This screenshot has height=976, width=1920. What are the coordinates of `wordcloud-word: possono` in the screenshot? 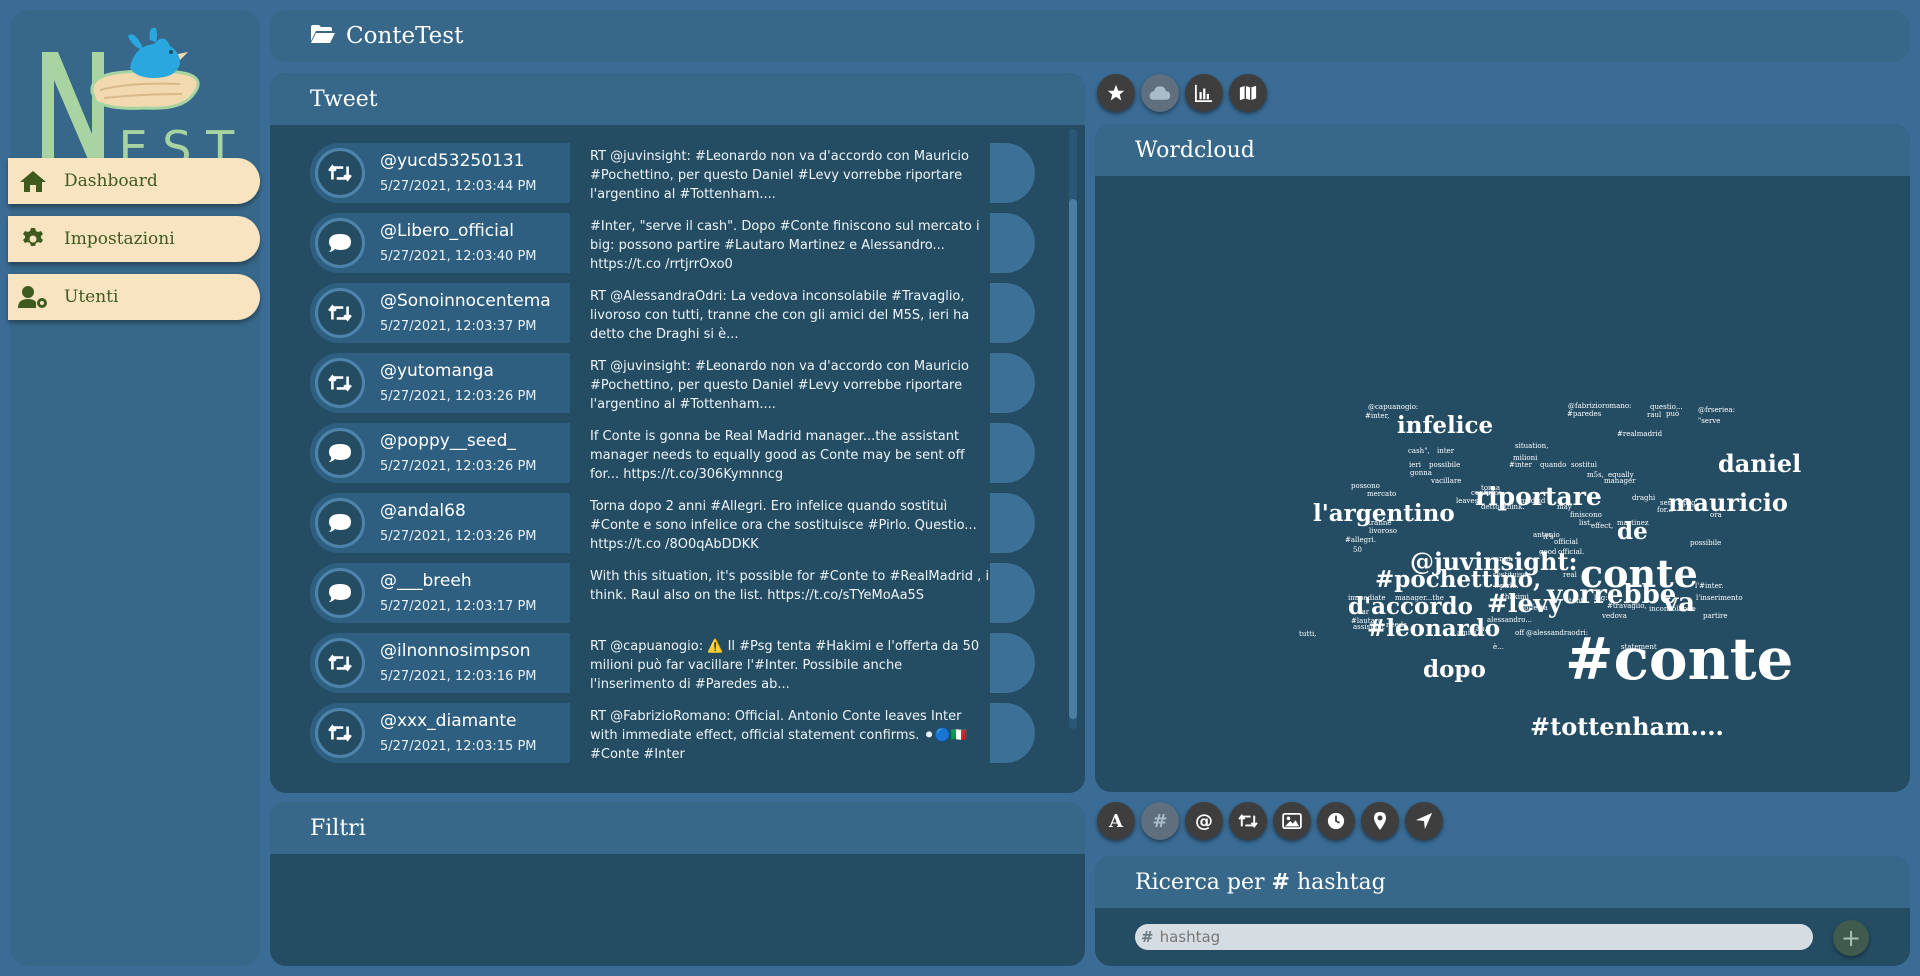 It's located at (1365, 486).